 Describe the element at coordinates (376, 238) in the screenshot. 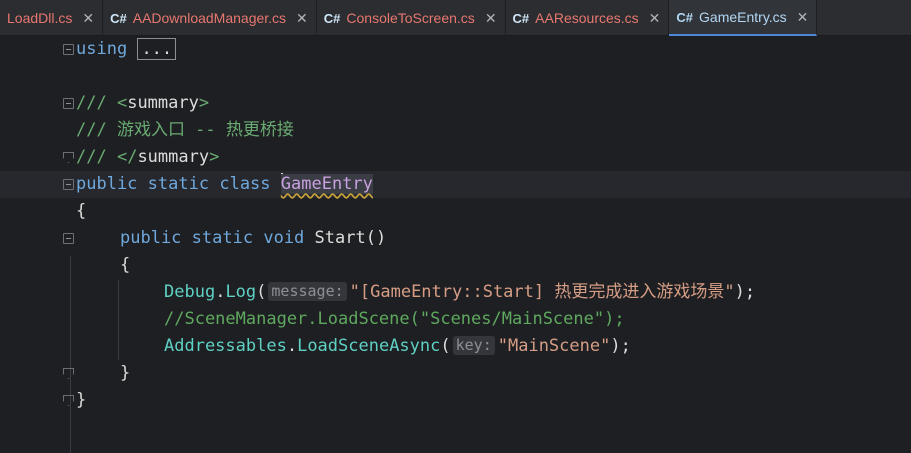

I see `parens: ()` at that location.